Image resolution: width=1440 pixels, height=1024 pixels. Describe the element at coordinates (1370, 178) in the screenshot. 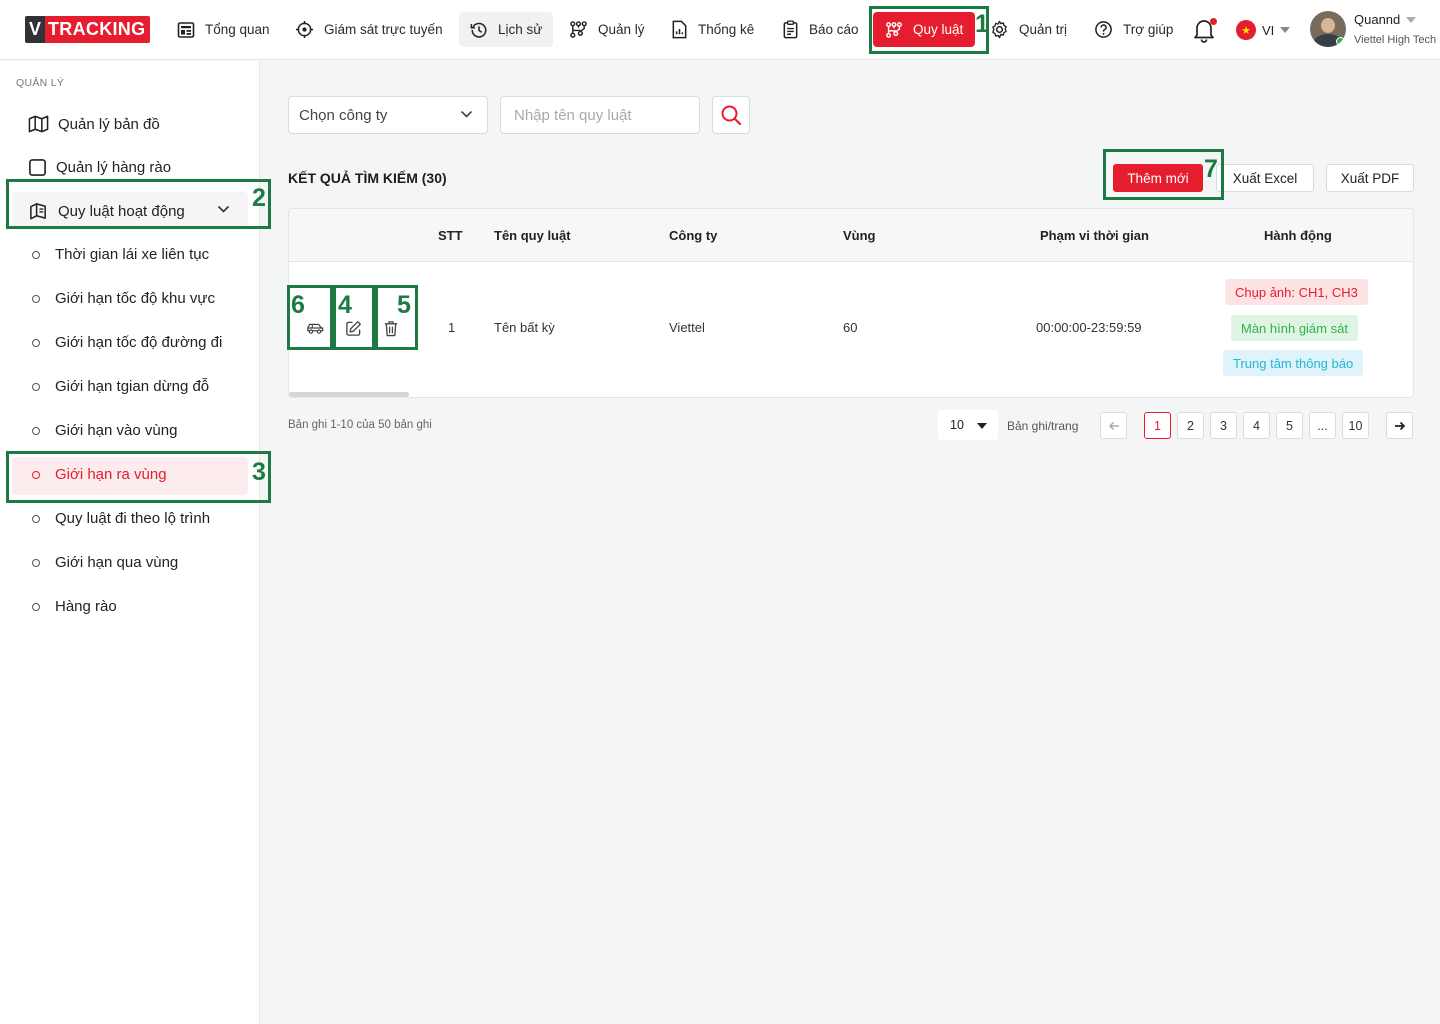

I see `export-pdf-button: Xuất PDF` at that location.